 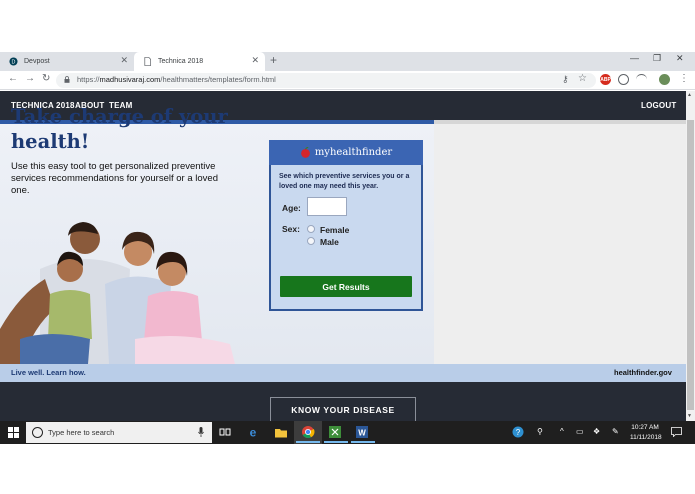 What do you see at coordinates (565, 79) in the screenshot?
I see `key-icon: ⚷` at bounding box center [565, 79].